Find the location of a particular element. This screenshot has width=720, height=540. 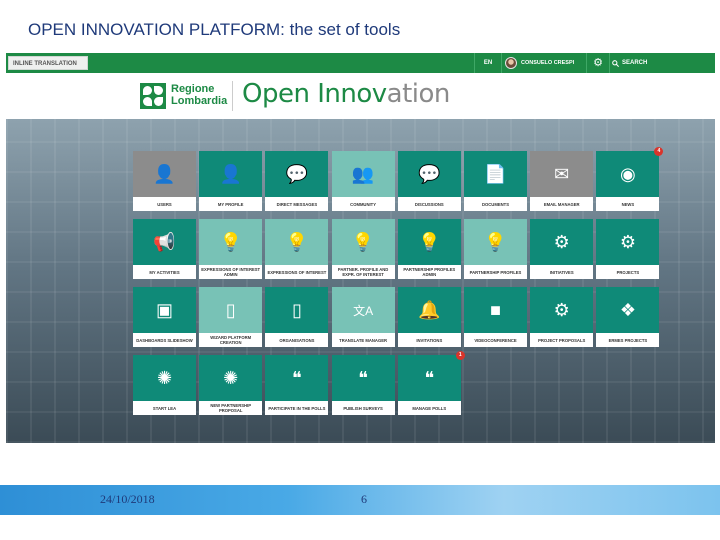

tool-tile-label: PROJECT PROPOSALS is located at coordinates (562, 340).